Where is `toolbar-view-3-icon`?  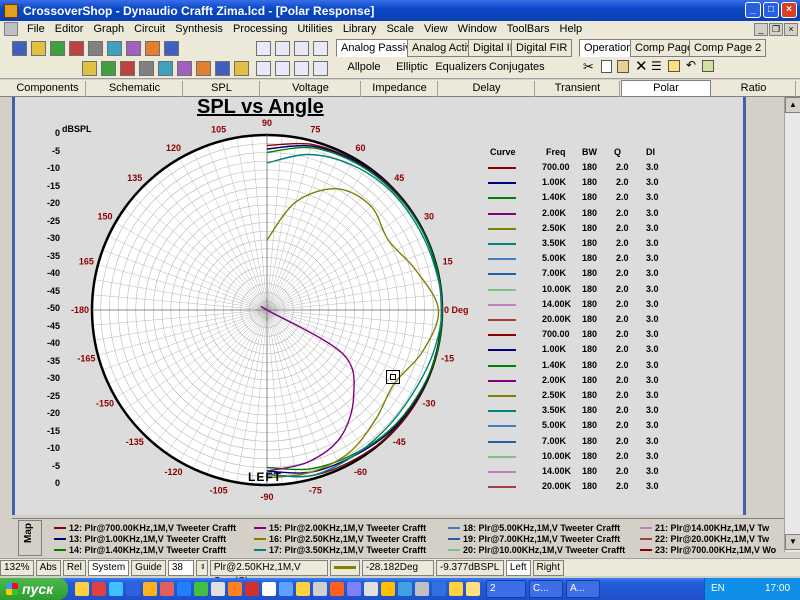
toolbar-view-3-icon is located at coordinates (320, 48).